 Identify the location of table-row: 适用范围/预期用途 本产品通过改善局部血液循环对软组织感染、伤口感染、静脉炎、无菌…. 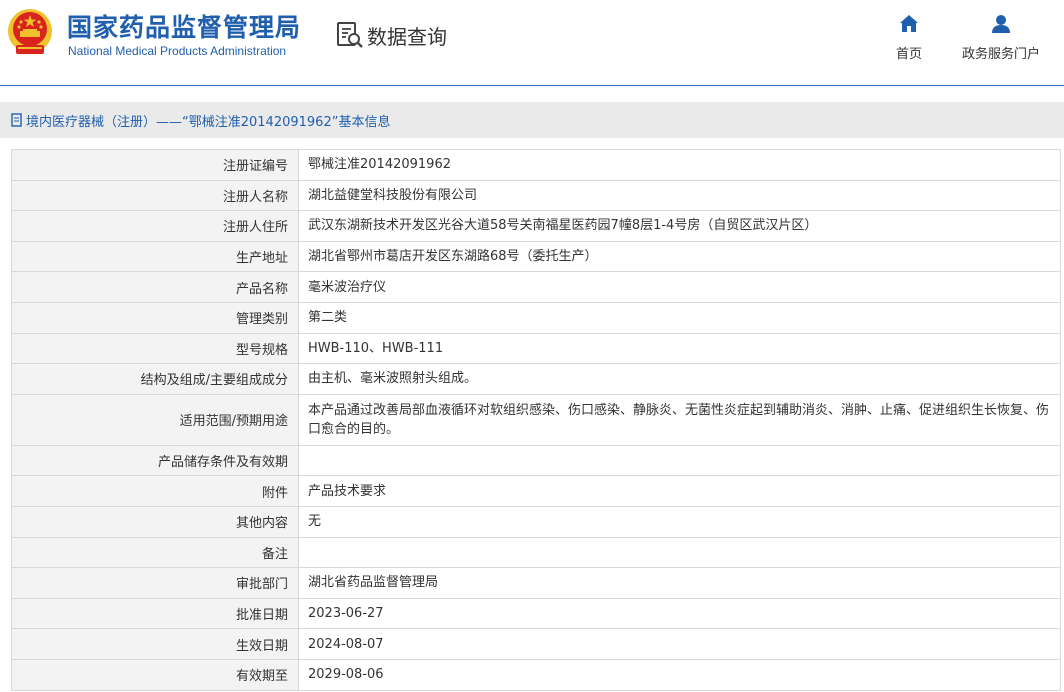
(536, 419).